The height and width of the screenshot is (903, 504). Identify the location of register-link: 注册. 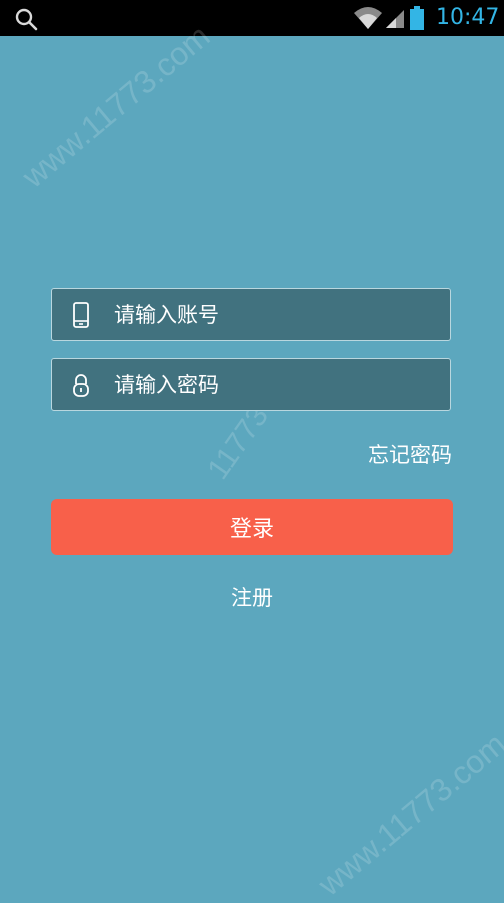
(252, 598).